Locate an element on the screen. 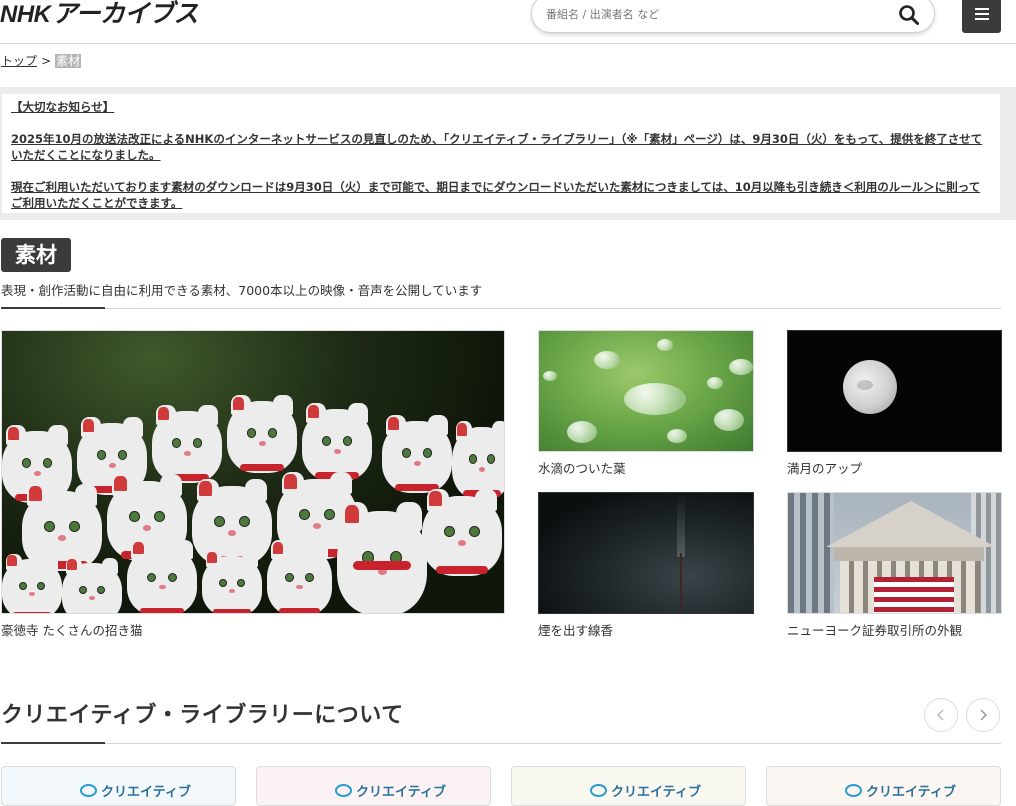 The width and height of the screenshot is (1016, 806). material-caption: 煙を出す線香 is located at coordinates (576, 630).